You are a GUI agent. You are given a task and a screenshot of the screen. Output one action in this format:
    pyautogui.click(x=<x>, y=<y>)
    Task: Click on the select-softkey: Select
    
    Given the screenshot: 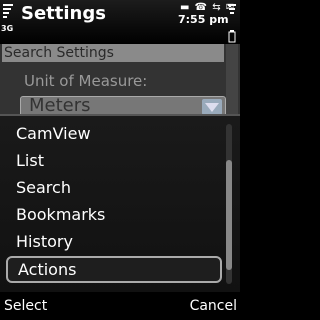 What is the action you would take?
    pyautogui.click(x=25, y=306)
    